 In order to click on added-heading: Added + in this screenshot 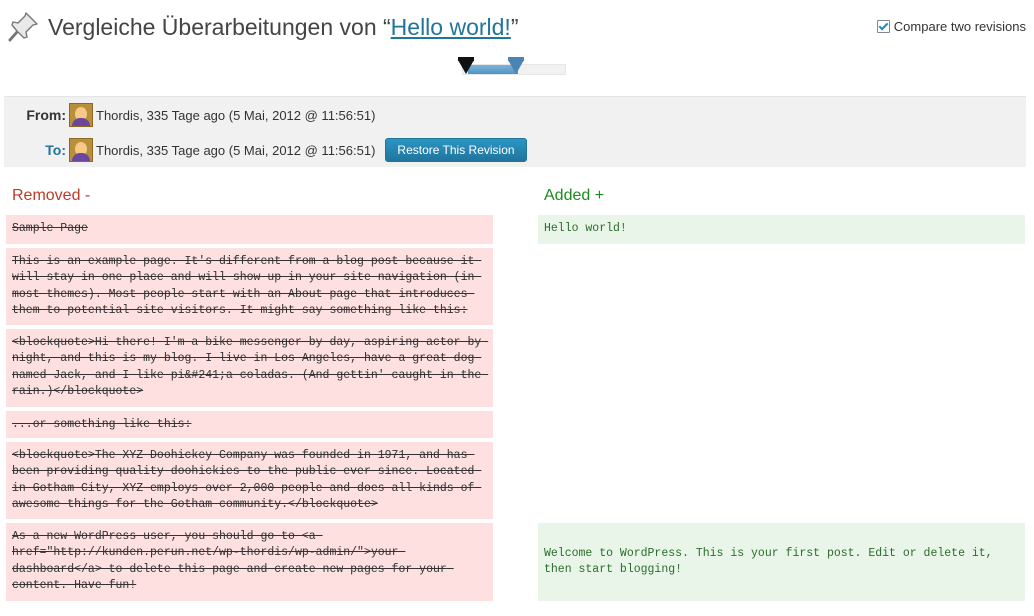, I will do `click(574, 195)`.